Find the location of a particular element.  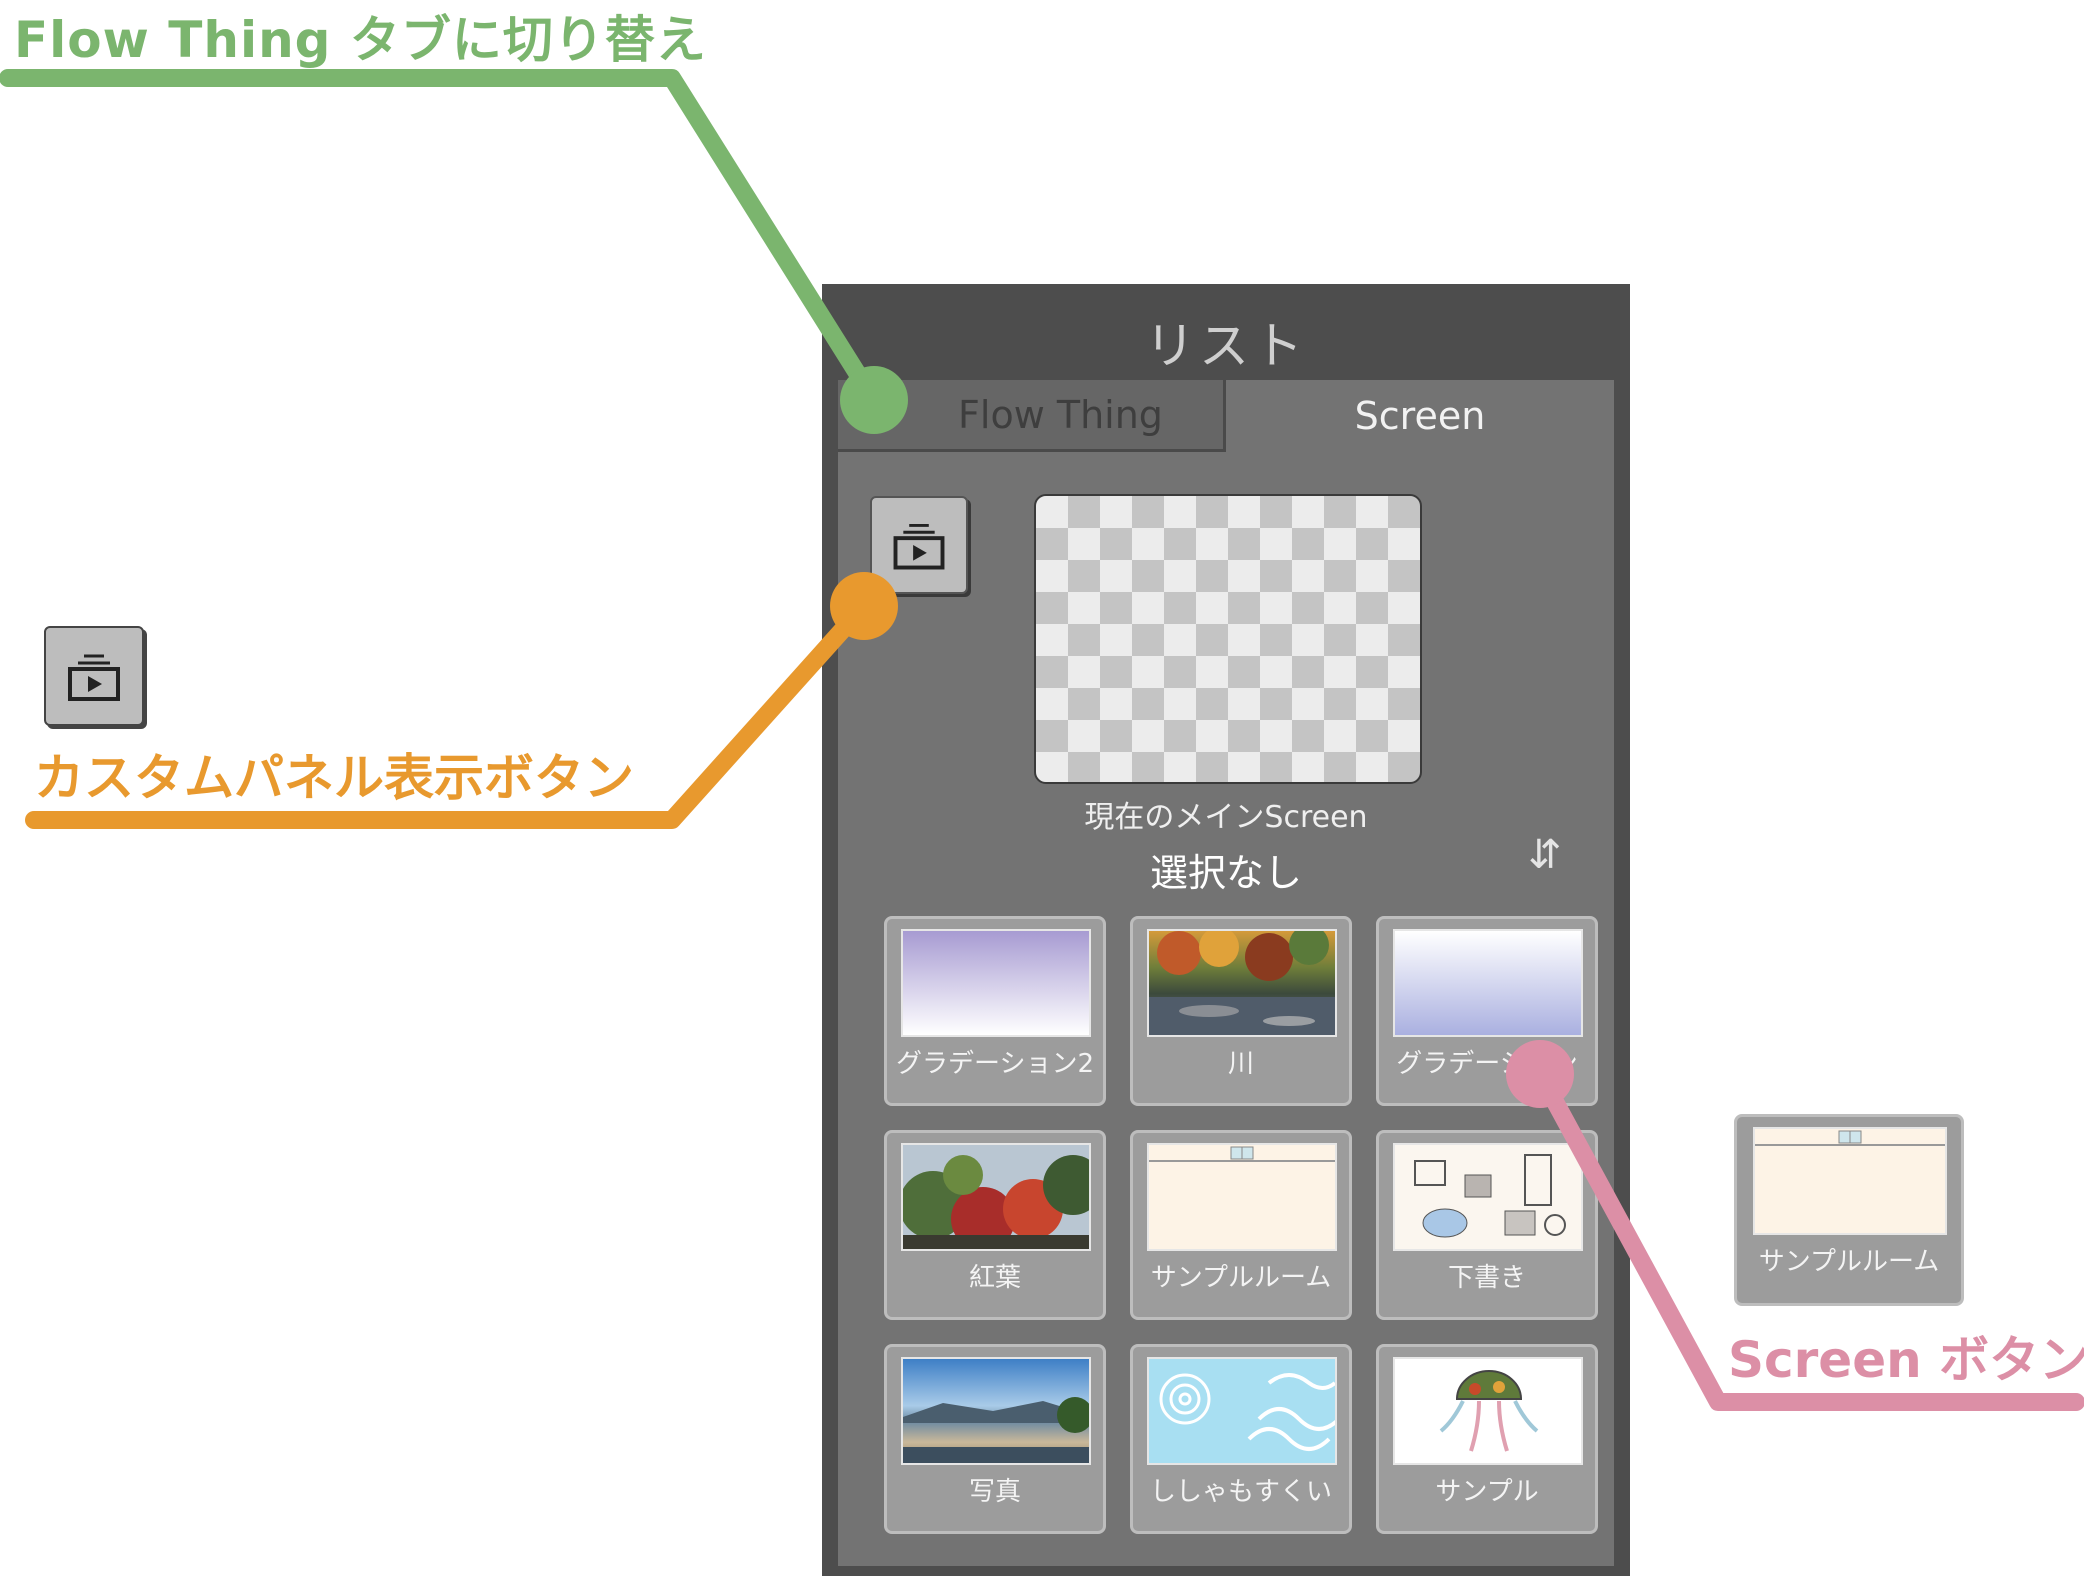

screen-card-label: 下書き is located at coordinates (1486, 1278).